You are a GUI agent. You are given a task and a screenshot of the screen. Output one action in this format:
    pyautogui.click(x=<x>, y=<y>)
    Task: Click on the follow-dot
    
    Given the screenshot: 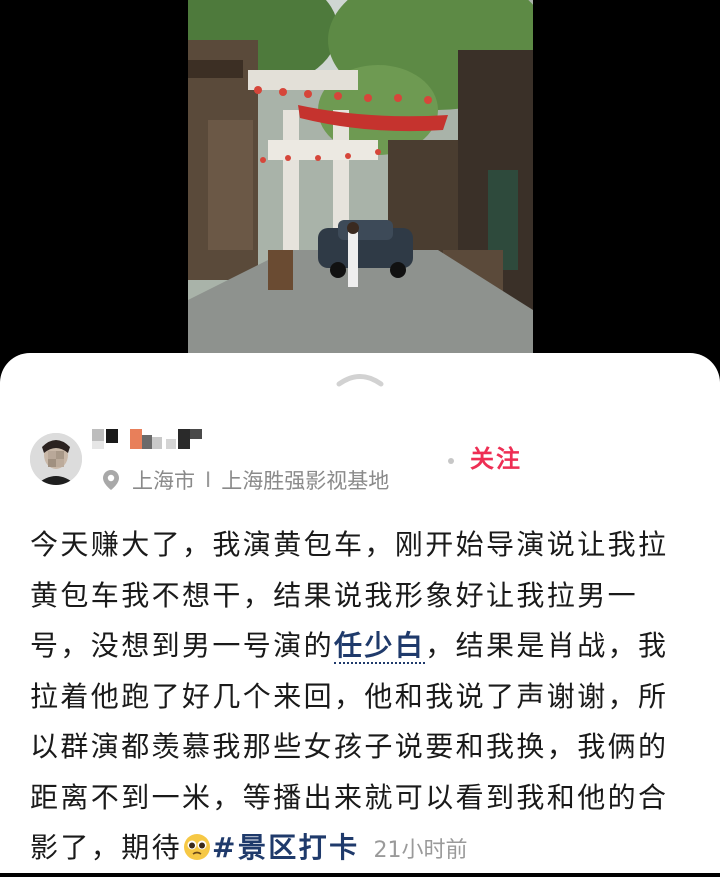 What is the action you would take?
    pyautogui.click(x=451, y=461)
    